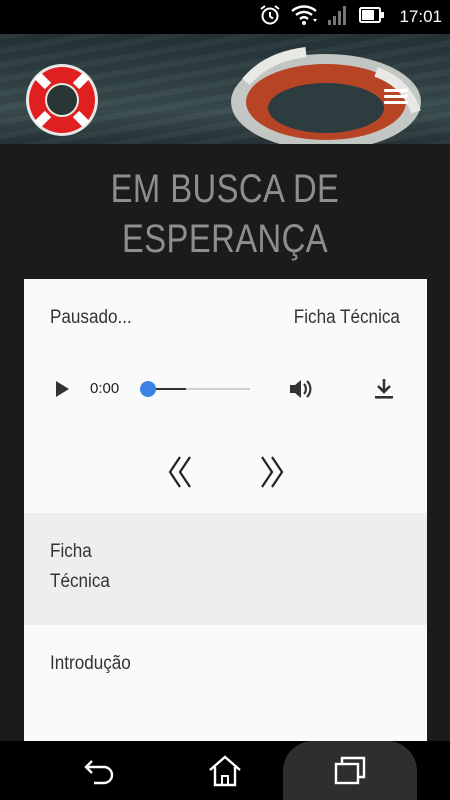 The height and width of the screenshot is (800, 450). Describe the element at coordinates (225, 17) in the screenshot. I see `status-bar: 17:01` at that location.